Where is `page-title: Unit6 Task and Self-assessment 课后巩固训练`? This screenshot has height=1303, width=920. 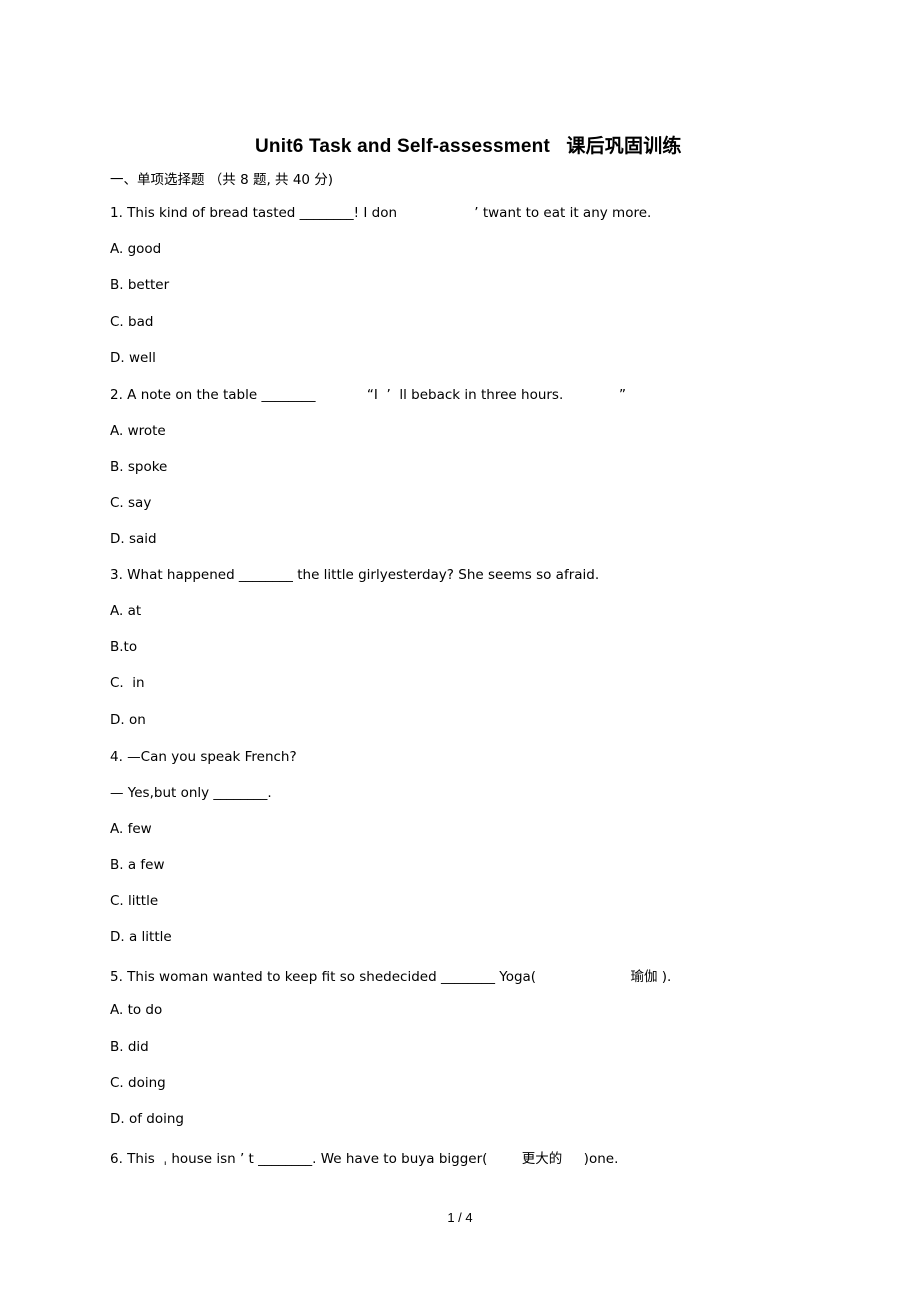
page-title: Unit6 Task and Self-assessment 课后巩固训练 is located at coordinates (468, 146).